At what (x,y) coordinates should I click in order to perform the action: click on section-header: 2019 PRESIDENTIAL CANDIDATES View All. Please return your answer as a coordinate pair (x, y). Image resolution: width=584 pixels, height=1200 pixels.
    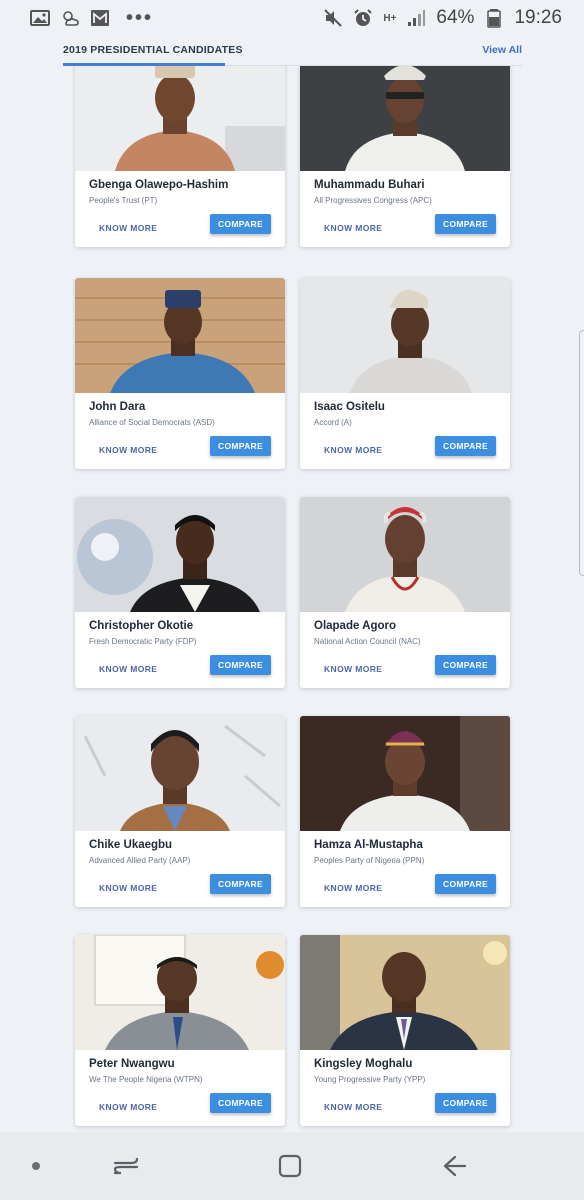
    Looking at the image, I should click on (292, 51).